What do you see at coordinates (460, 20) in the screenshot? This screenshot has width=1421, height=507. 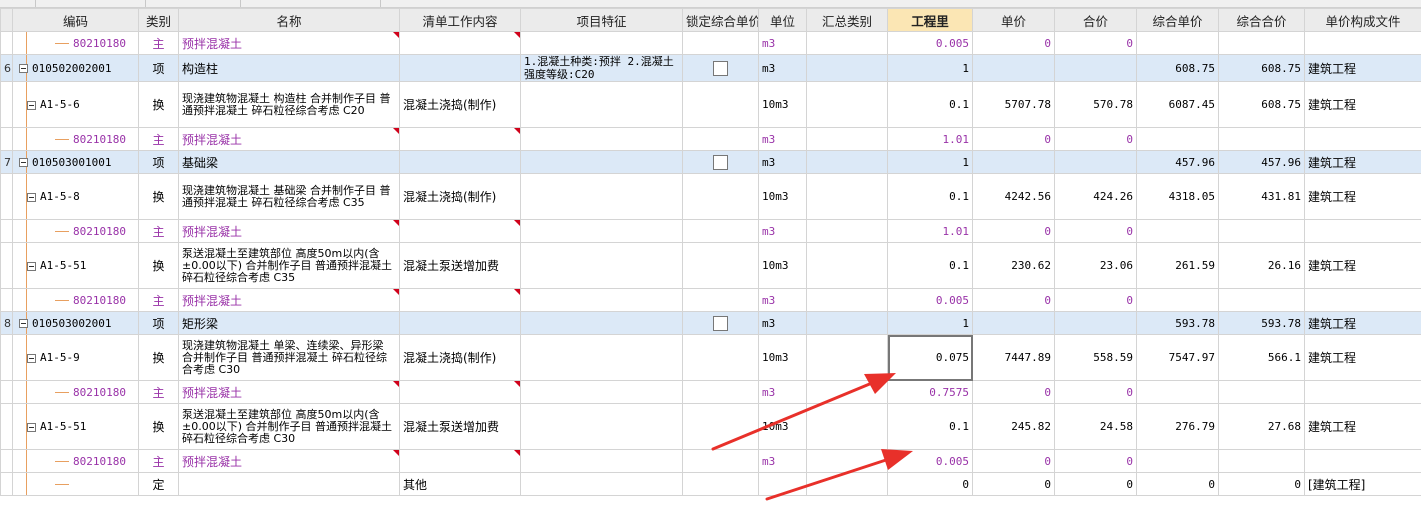 I see `col-header-content: 清单工作内容` at bounding box center [460, 20].